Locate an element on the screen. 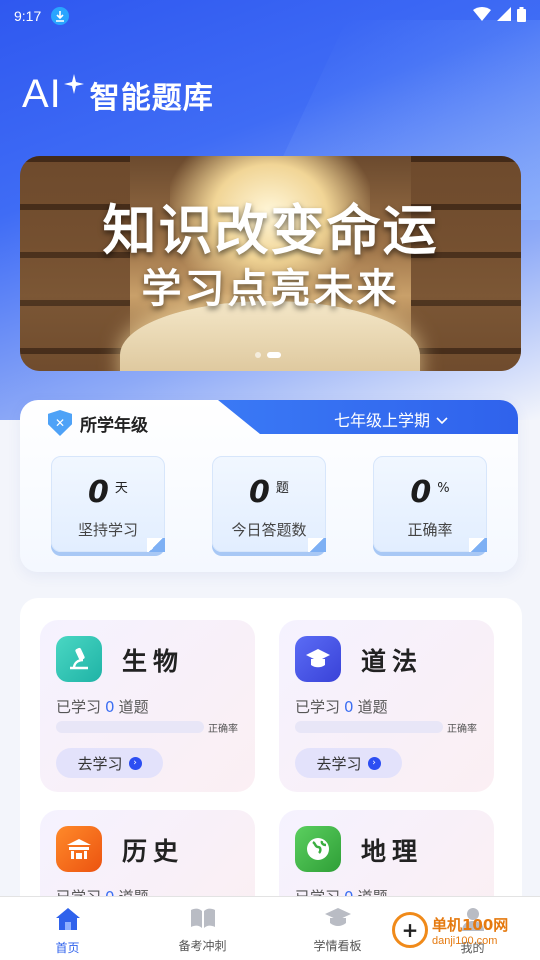 The image size is (540, 960). tab-label: 备考冲刺 is located at coordinates (202, 946).